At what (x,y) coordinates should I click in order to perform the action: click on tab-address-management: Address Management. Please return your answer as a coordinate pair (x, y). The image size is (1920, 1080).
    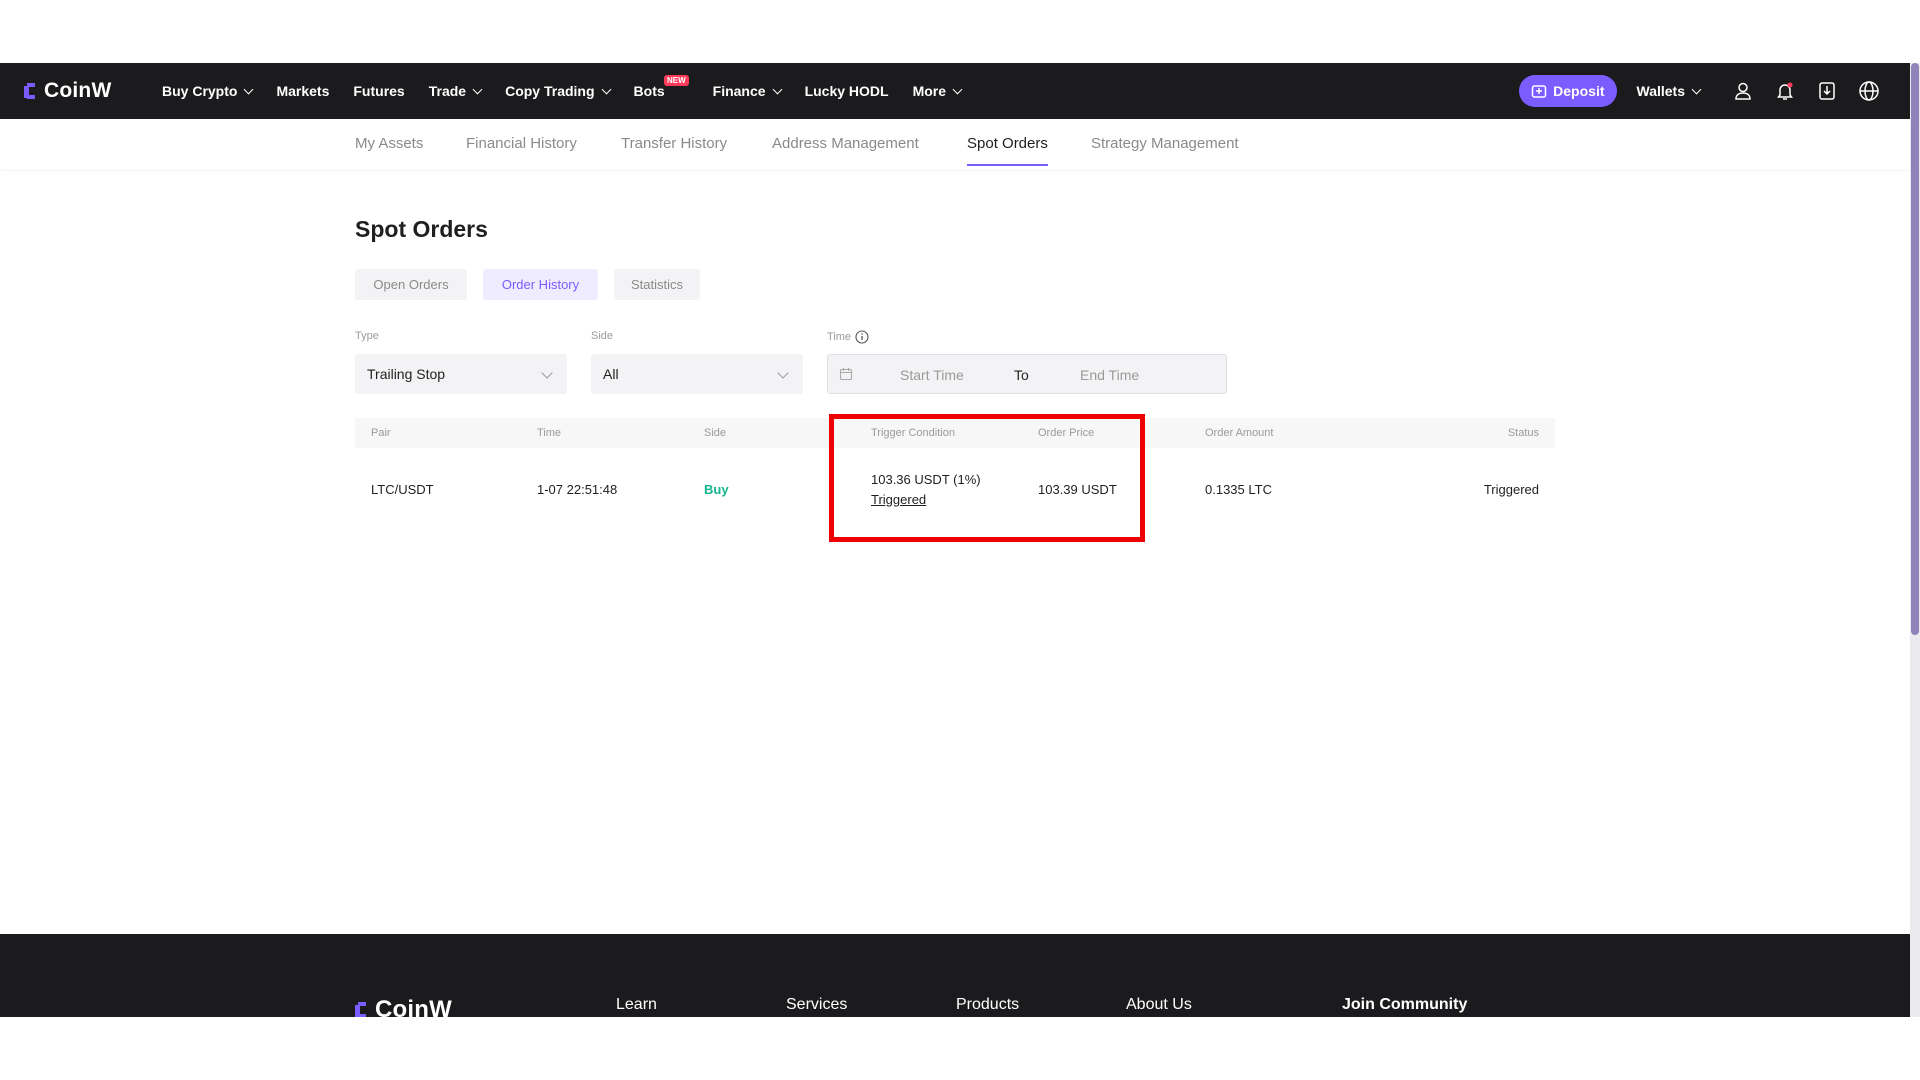
    Looking at the image, I should click on (845, 143).